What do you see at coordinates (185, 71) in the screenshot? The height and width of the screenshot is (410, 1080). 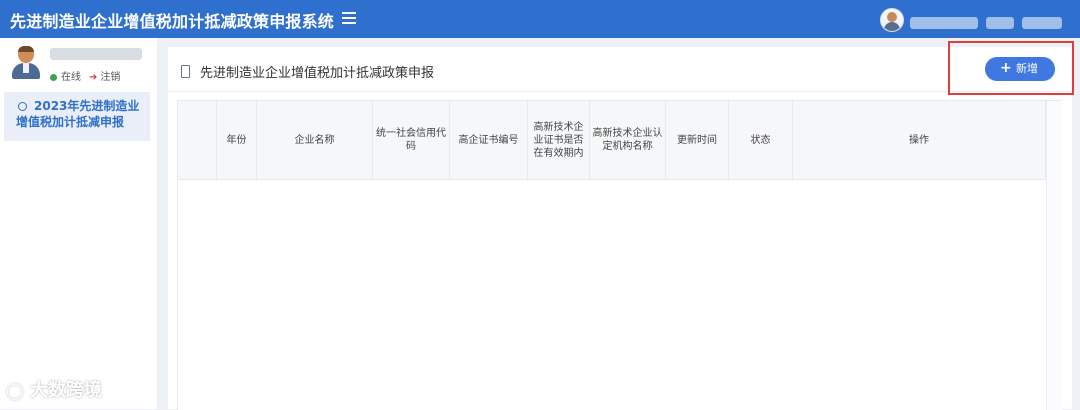 I see `document-icon` at bounding box center [185, 71].